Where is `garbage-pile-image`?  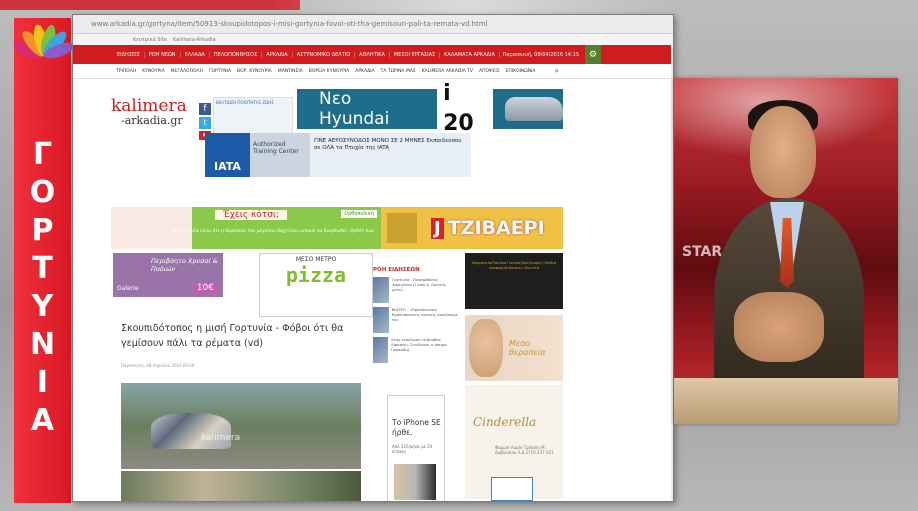 garbage-pile-image is located at coordinates (191, 431).